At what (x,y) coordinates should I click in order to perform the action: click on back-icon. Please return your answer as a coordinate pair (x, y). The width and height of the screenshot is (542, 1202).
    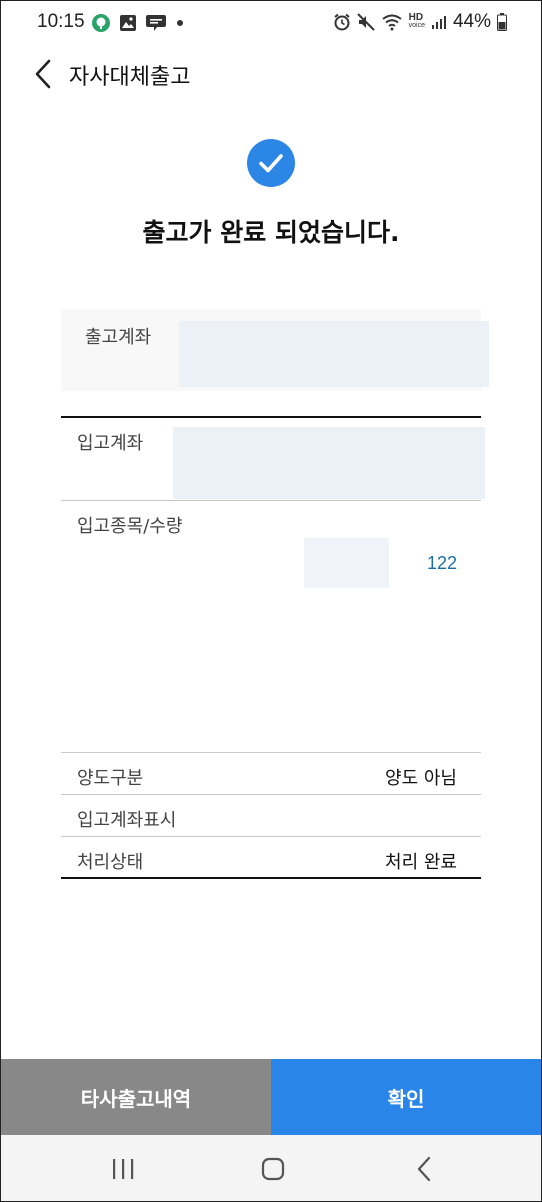
    Looking at the image, I should click on (424, 1169).